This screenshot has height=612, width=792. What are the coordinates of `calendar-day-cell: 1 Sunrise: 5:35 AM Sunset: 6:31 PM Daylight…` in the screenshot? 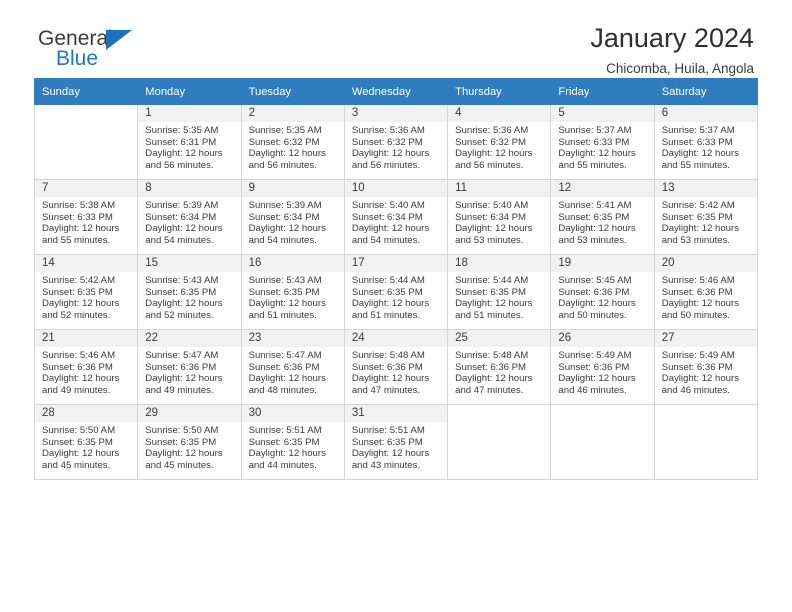 It's located at (189, 142).